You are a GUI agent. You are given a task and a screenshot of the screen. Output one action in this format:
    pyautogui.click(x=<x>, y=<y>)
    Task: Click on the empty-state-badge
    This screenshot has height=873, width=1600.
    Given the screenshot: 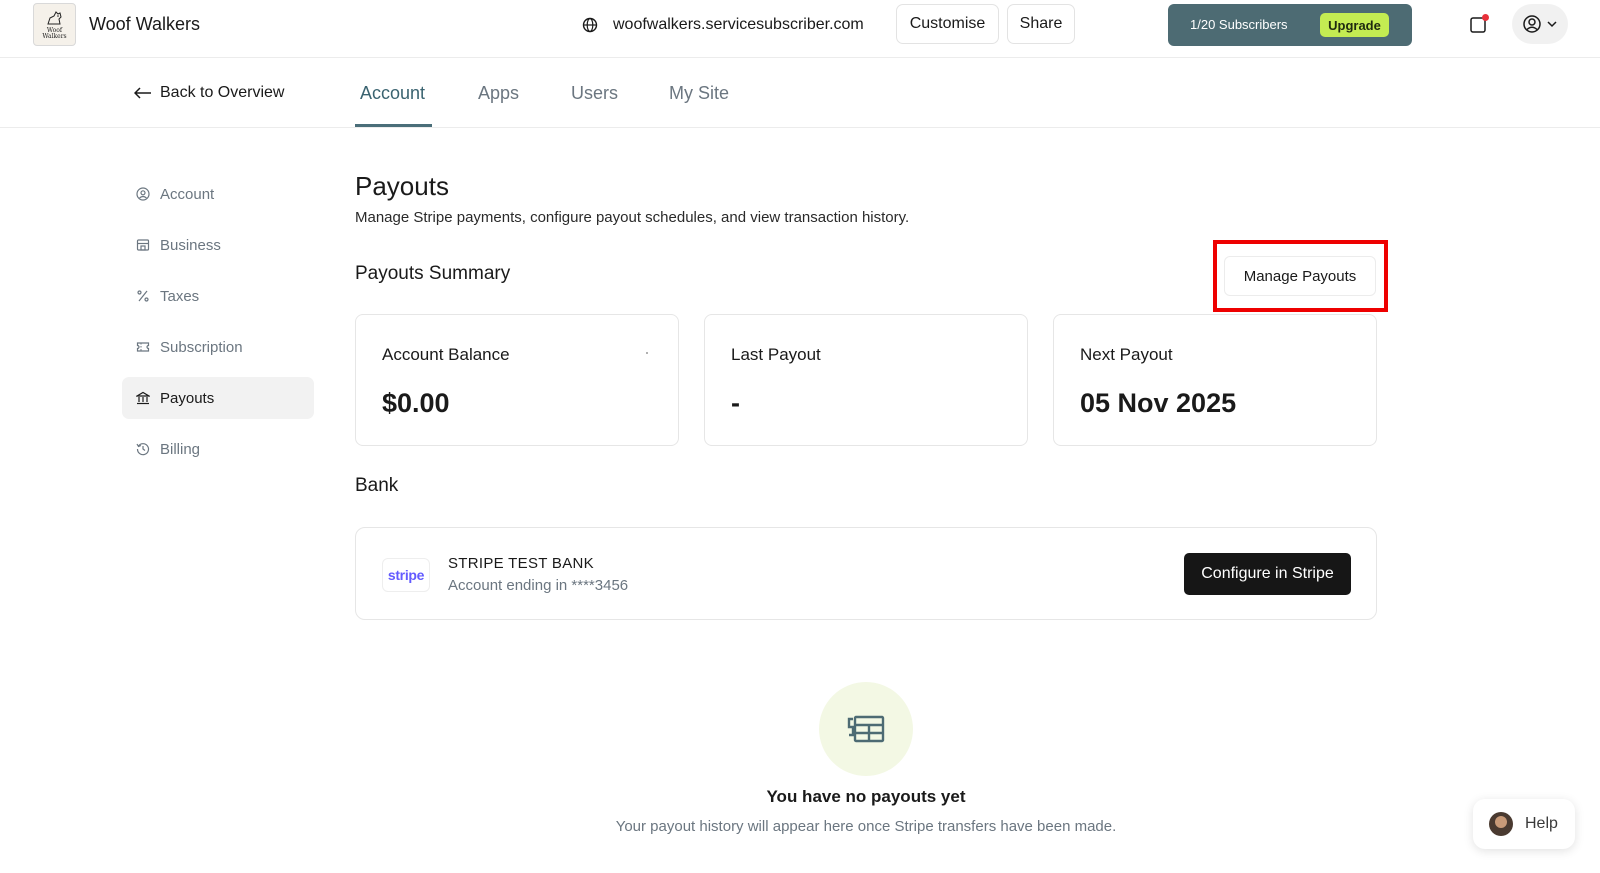 What is the action you would take?
    pyautogui.click(x=866, y=729)
    